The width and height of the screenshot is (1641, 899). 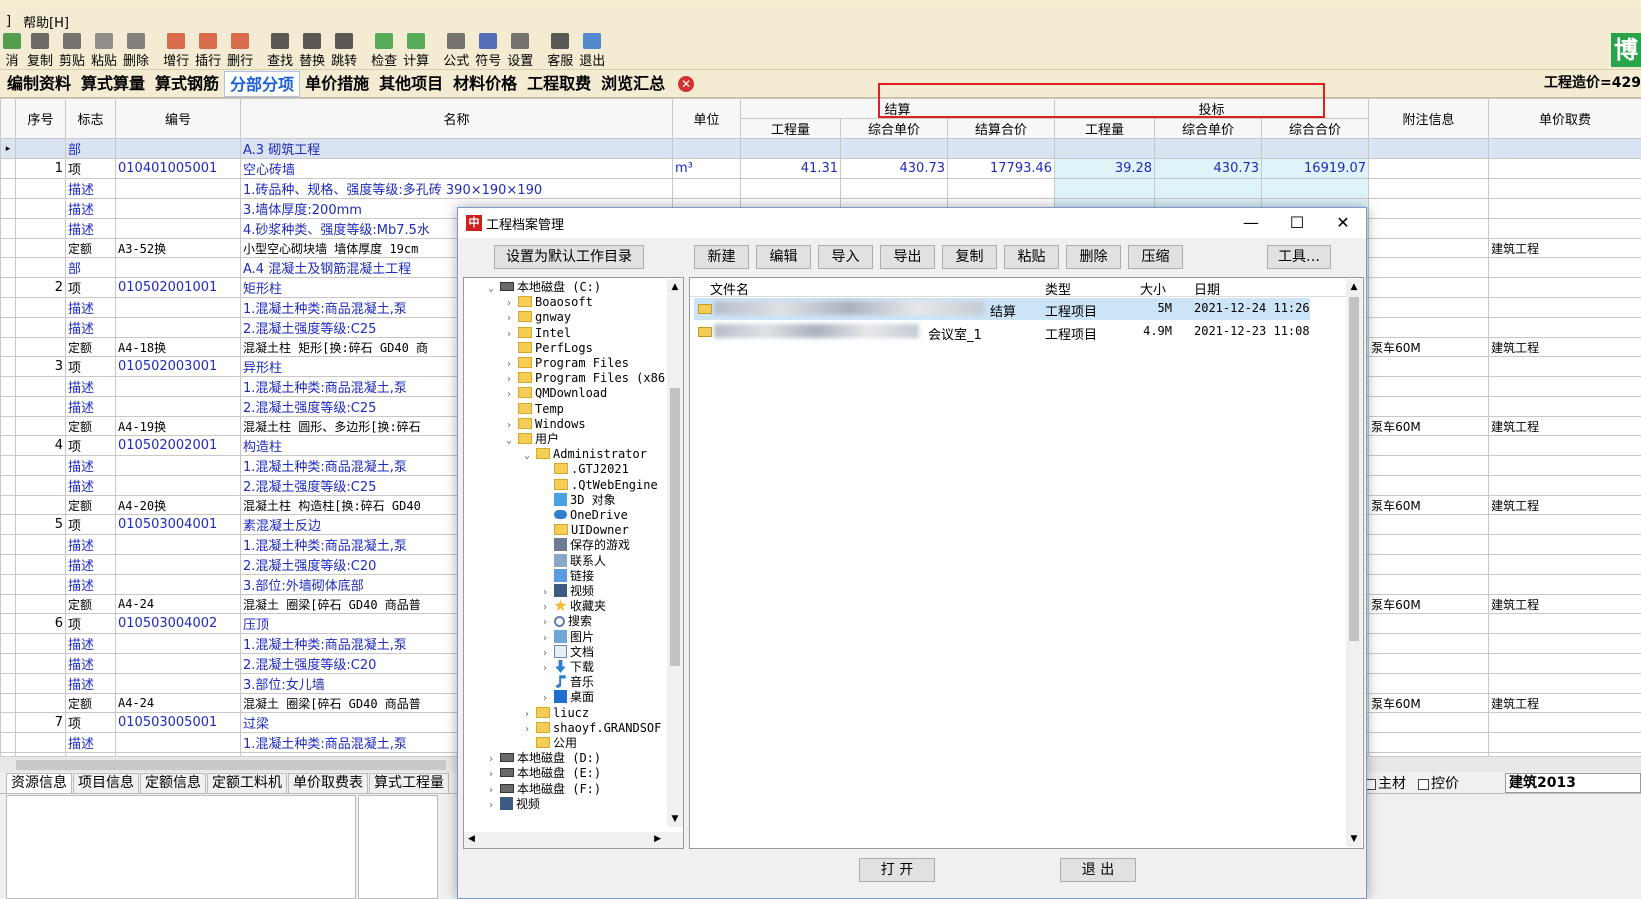 What do you see at coordinates (544, 789) in the screenshot?
I see `tree-item: › 本地磁盘 (F:)` at bounding box center [544, 789].